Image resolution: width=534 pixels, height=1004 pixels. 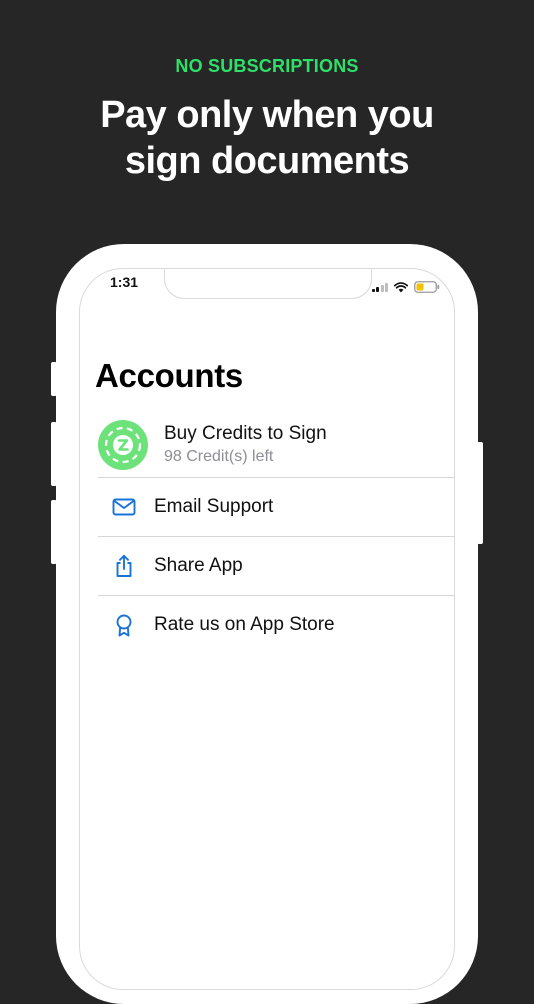 What do you see at coordinates (267, 161) in the screenshot?
I see `promo-headline-line-2: sign documents` at bounding box center [267, 161].